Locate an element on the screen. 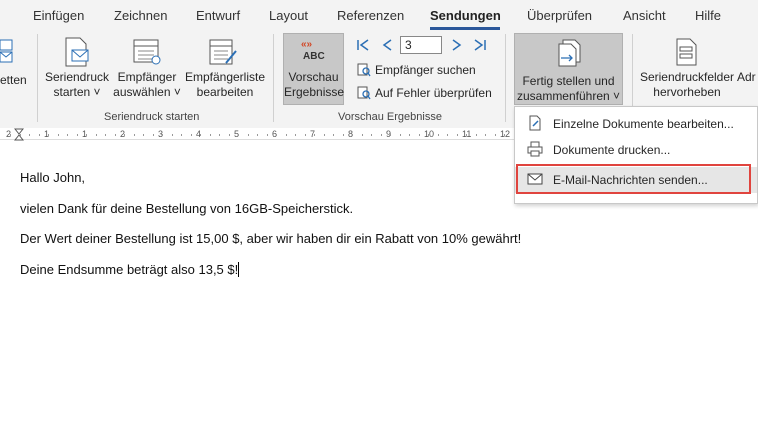 The width and height of the screenshot is (758, 438). mail-merge-document-icon is located at coordinates (77, 52).